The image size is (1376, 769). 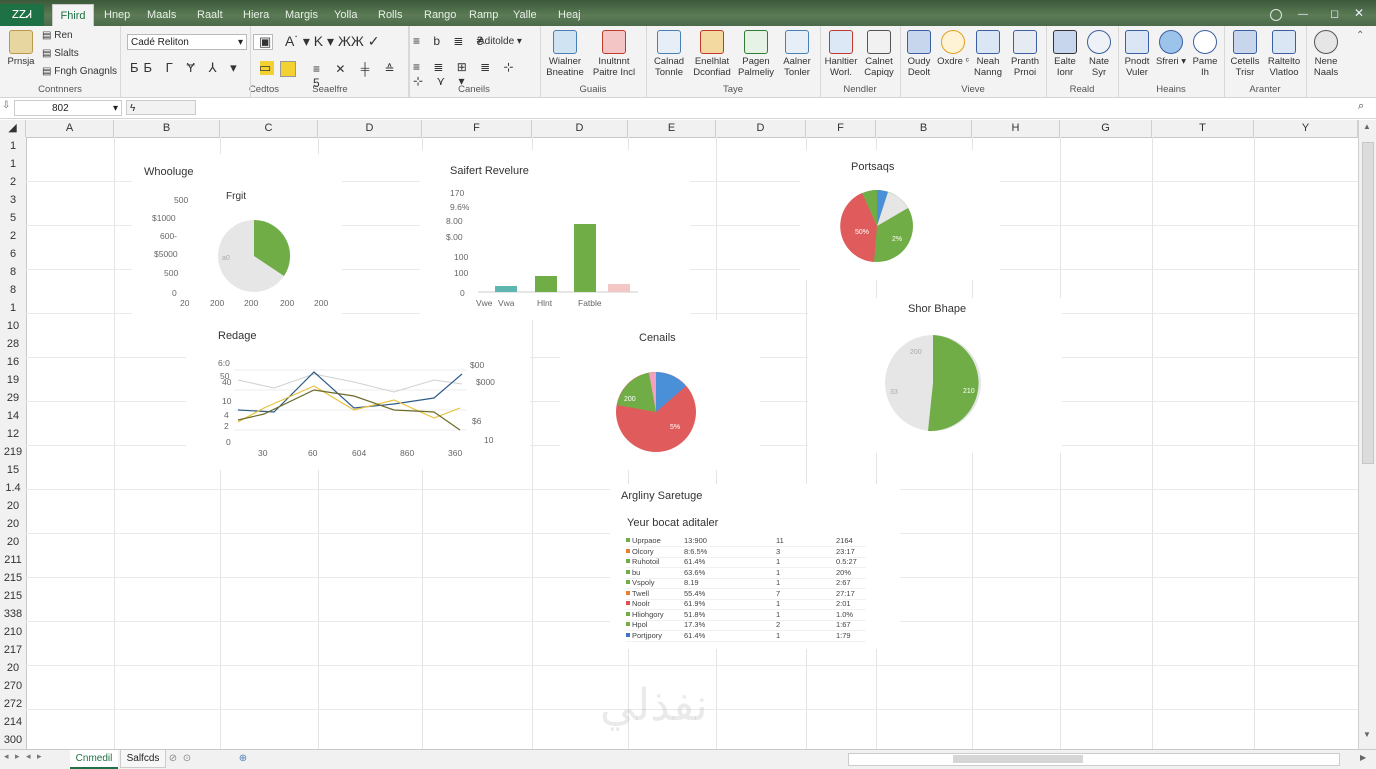 What do you see at coordinates (1099, 54) in the screenshot?
I see `review-button-2: Nate Syr` at bounding box center [1099, 54].